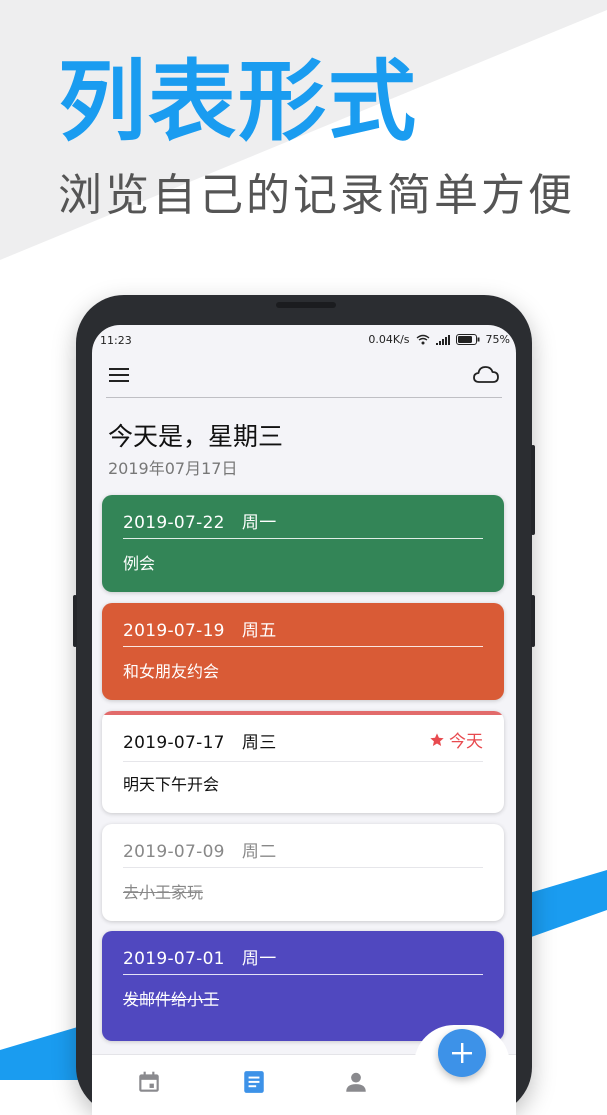  Describe the element at coordinates (467, 339) in the screenshot. I see `battery-icon` at that location.